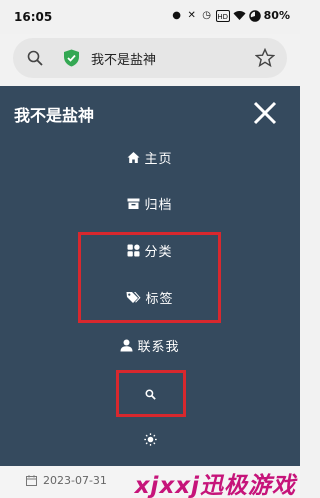 This screenshot has width=320, height=498. What do you see at coordinates (158, 159) in the screenshot?
I see `menu-label-home: 主页` at bounding box center [158, 159].